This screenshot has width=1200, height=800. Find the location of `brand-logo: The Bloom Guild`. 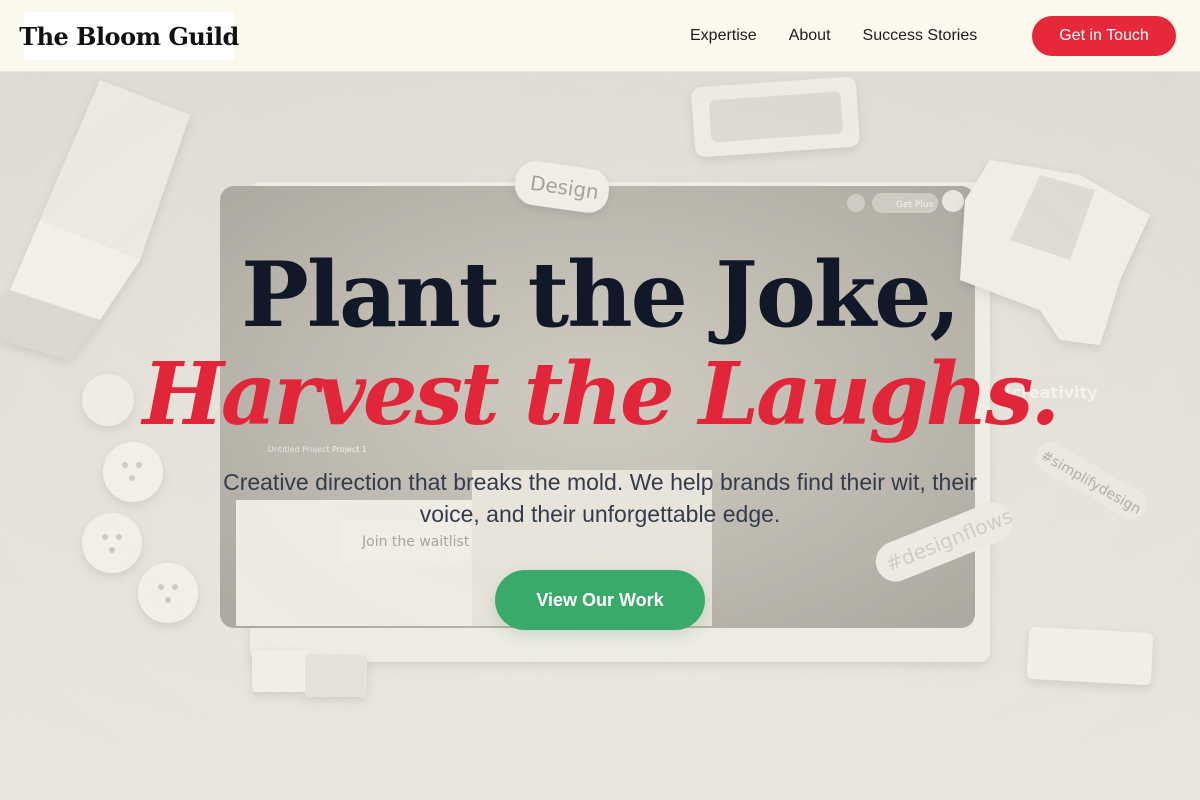

brand-logo: The Bloom Guild is located at coordinates (129, 36).